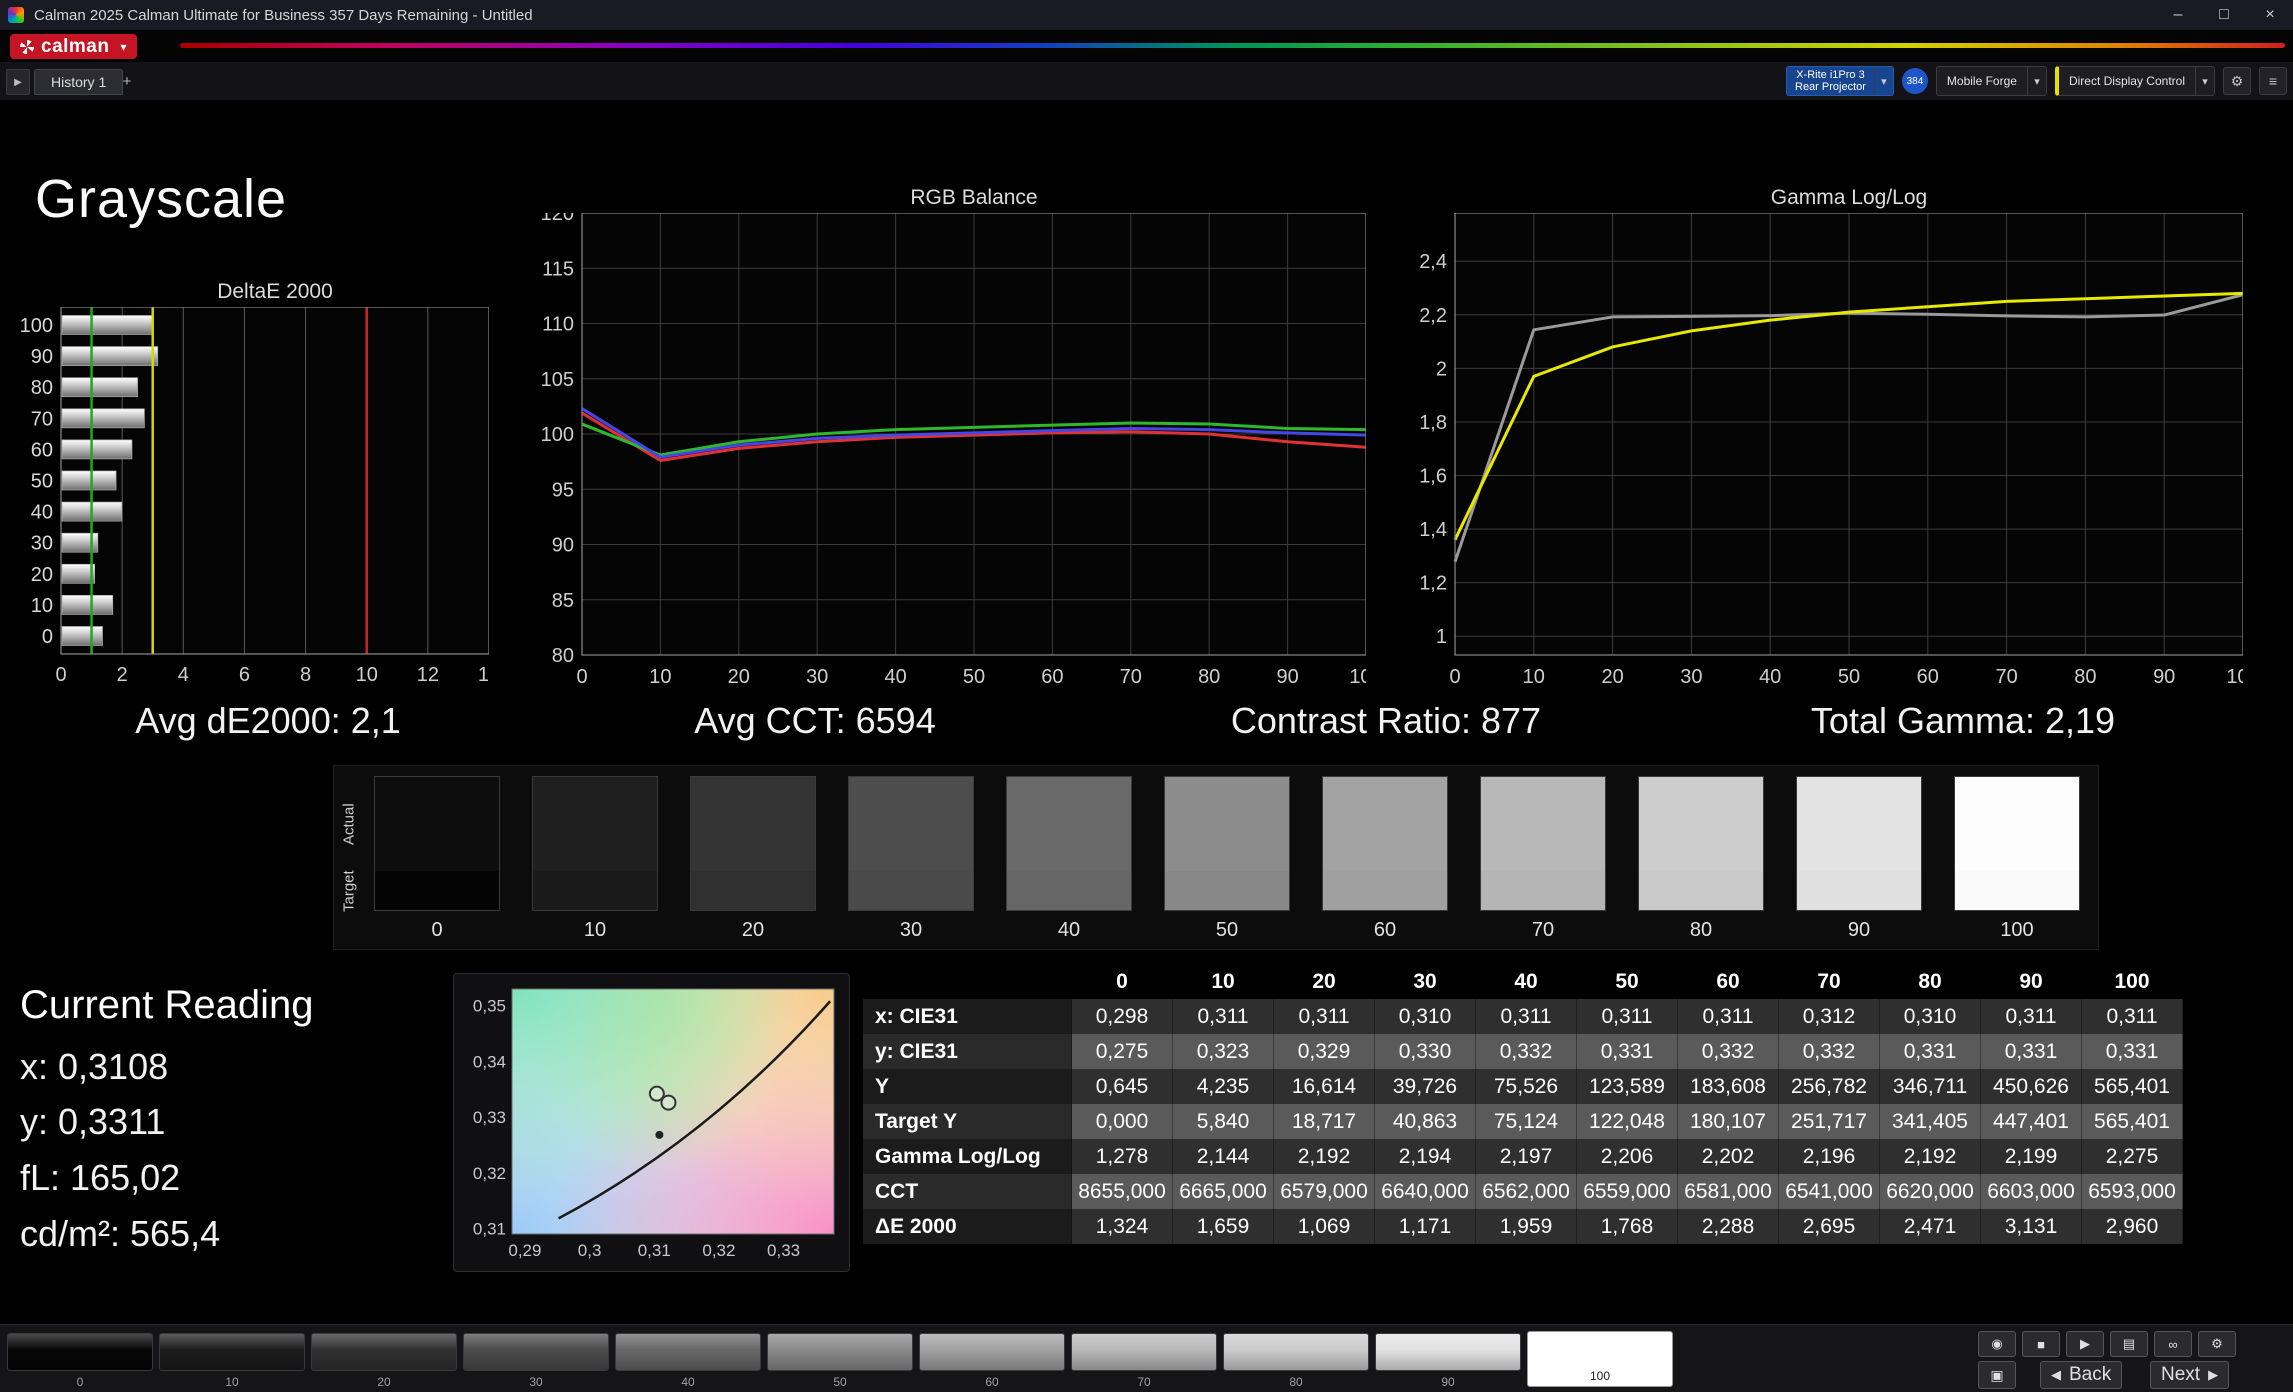 The image size is (2293, 1392). Describe the element at coordinates (2237, 81) in the screenshot. I see `gear-icon: ⚙` at that location.